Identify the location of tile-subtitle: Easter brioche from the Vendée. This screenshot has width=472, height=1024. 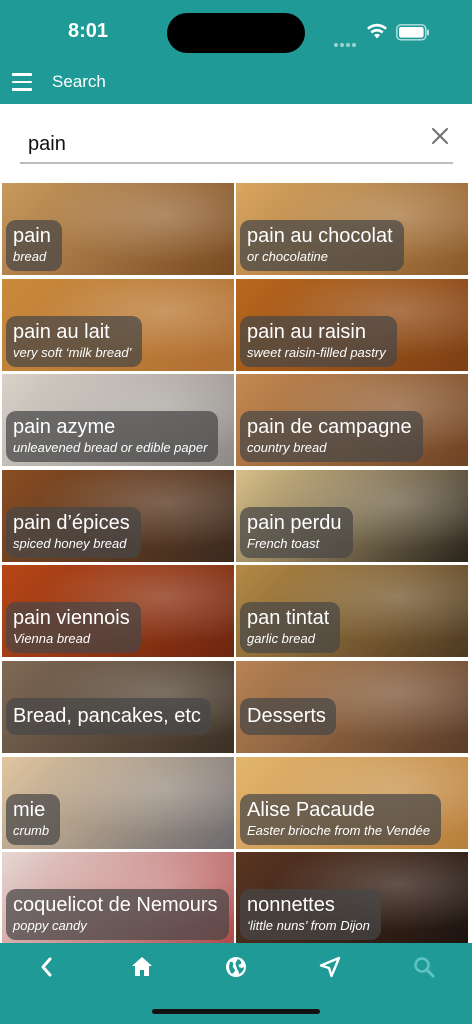
(339, 830).